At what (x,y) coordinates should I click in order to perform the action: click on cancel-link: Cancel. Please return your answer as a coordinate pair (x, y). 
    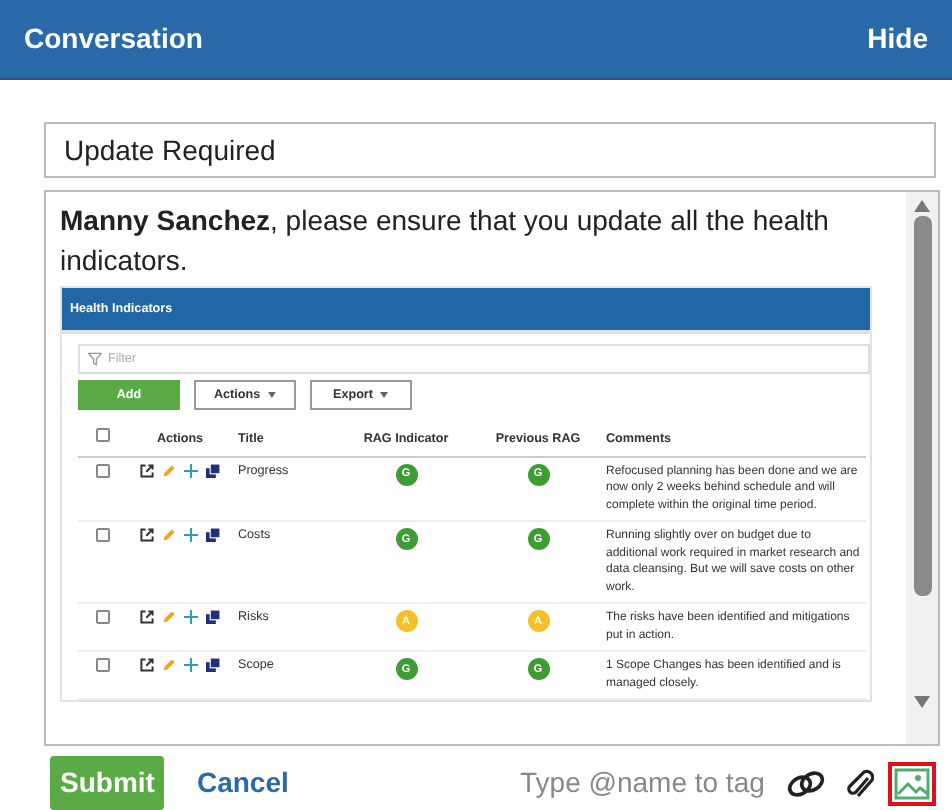
    Looking at the image, I should click on (242, 783).